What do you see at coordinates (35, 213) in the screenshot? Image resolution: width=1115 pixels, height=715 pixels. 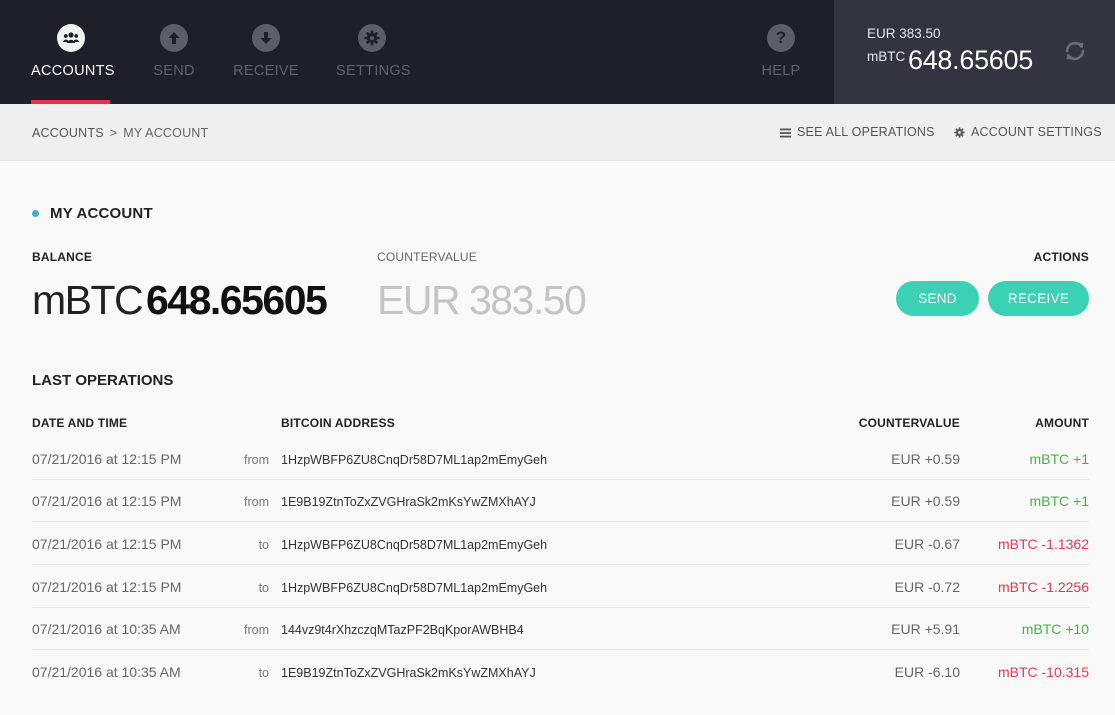 I see `account-color-dot` at bounding box center [35, 213].